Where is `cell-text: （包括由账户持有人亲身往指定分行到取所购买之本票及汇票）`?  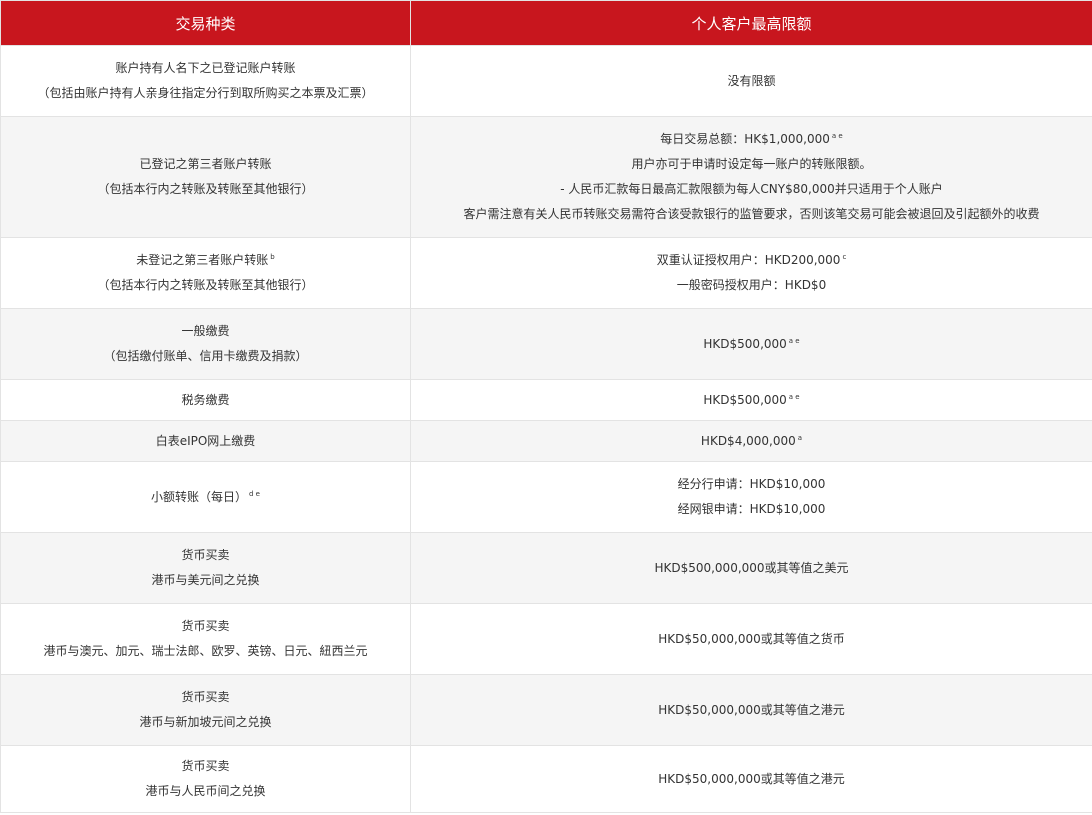
cell-text: （包括由账户持有人亲身往指定分行到取所购买之本票及汇票） is located at coordinates (205, 93).